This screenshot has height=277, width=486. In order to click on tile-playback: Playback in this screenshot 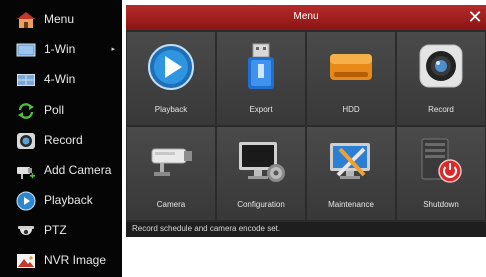, I will do `click(171, 78)`.